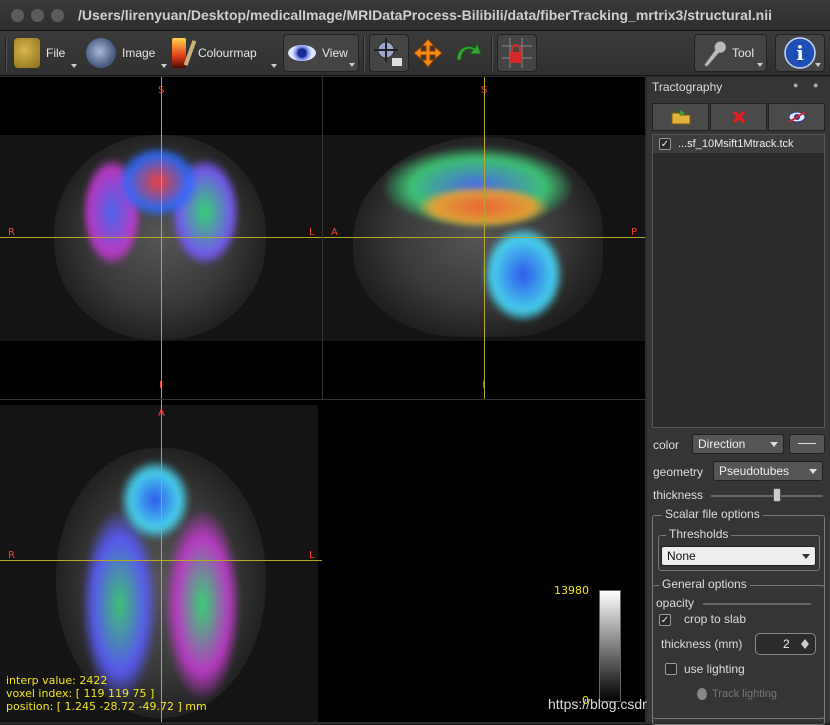 The width and height of the screenshot is (830, 725). I want to click on wrench-icon, so click(714, 54).